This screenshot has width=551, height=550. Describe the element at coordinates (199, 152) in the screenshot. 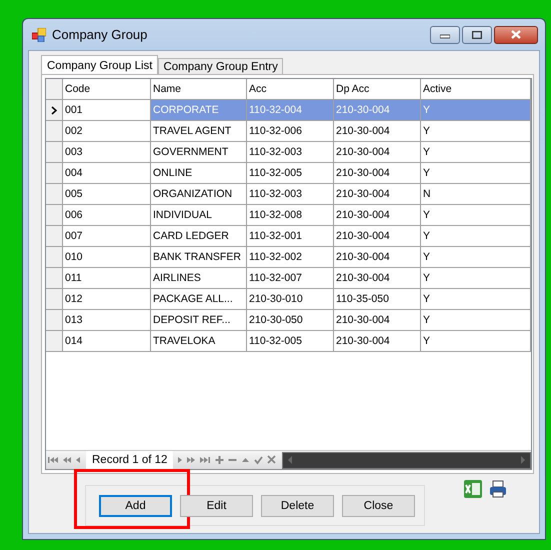

I see `table-cell: GOVERNMENT` at that location.